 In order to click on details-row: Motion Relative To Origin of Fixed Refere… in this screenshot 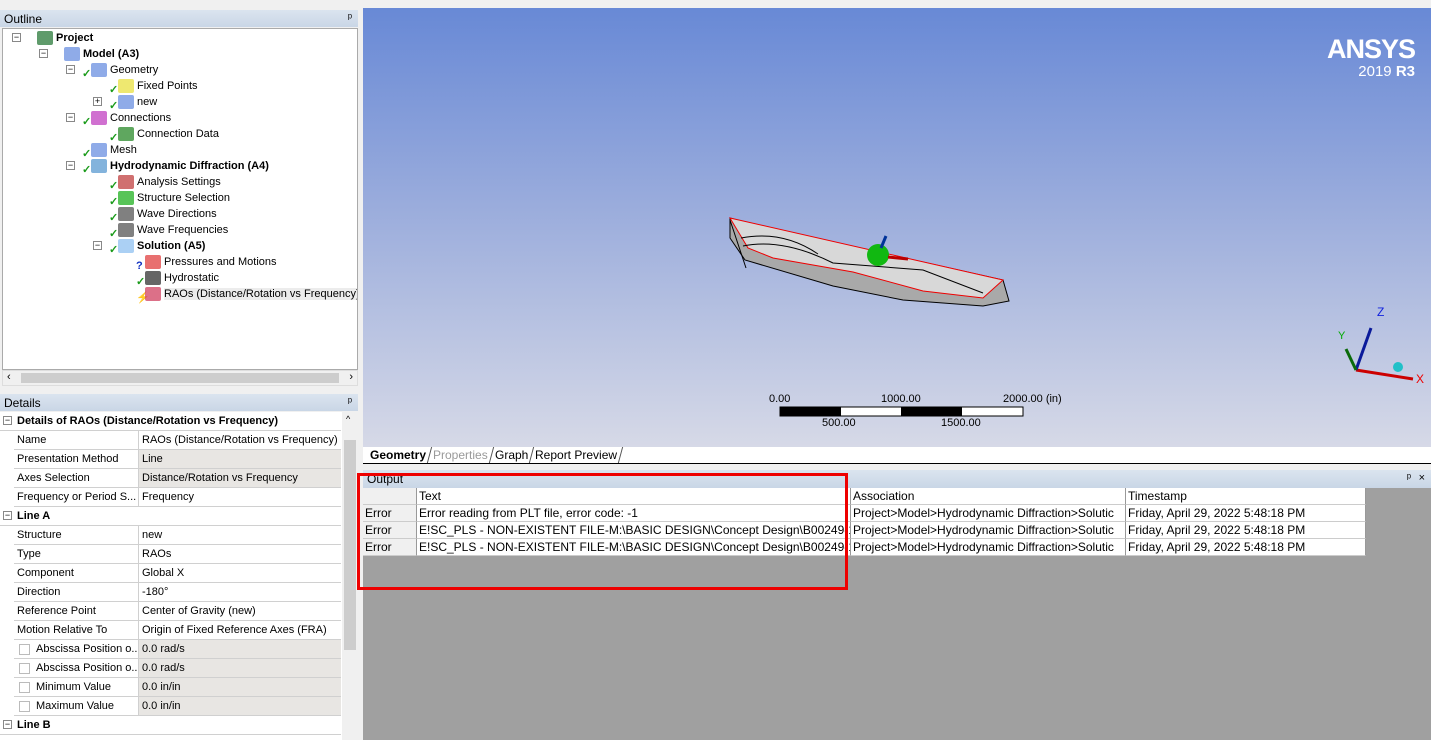, I will do `click(177, 630)`.